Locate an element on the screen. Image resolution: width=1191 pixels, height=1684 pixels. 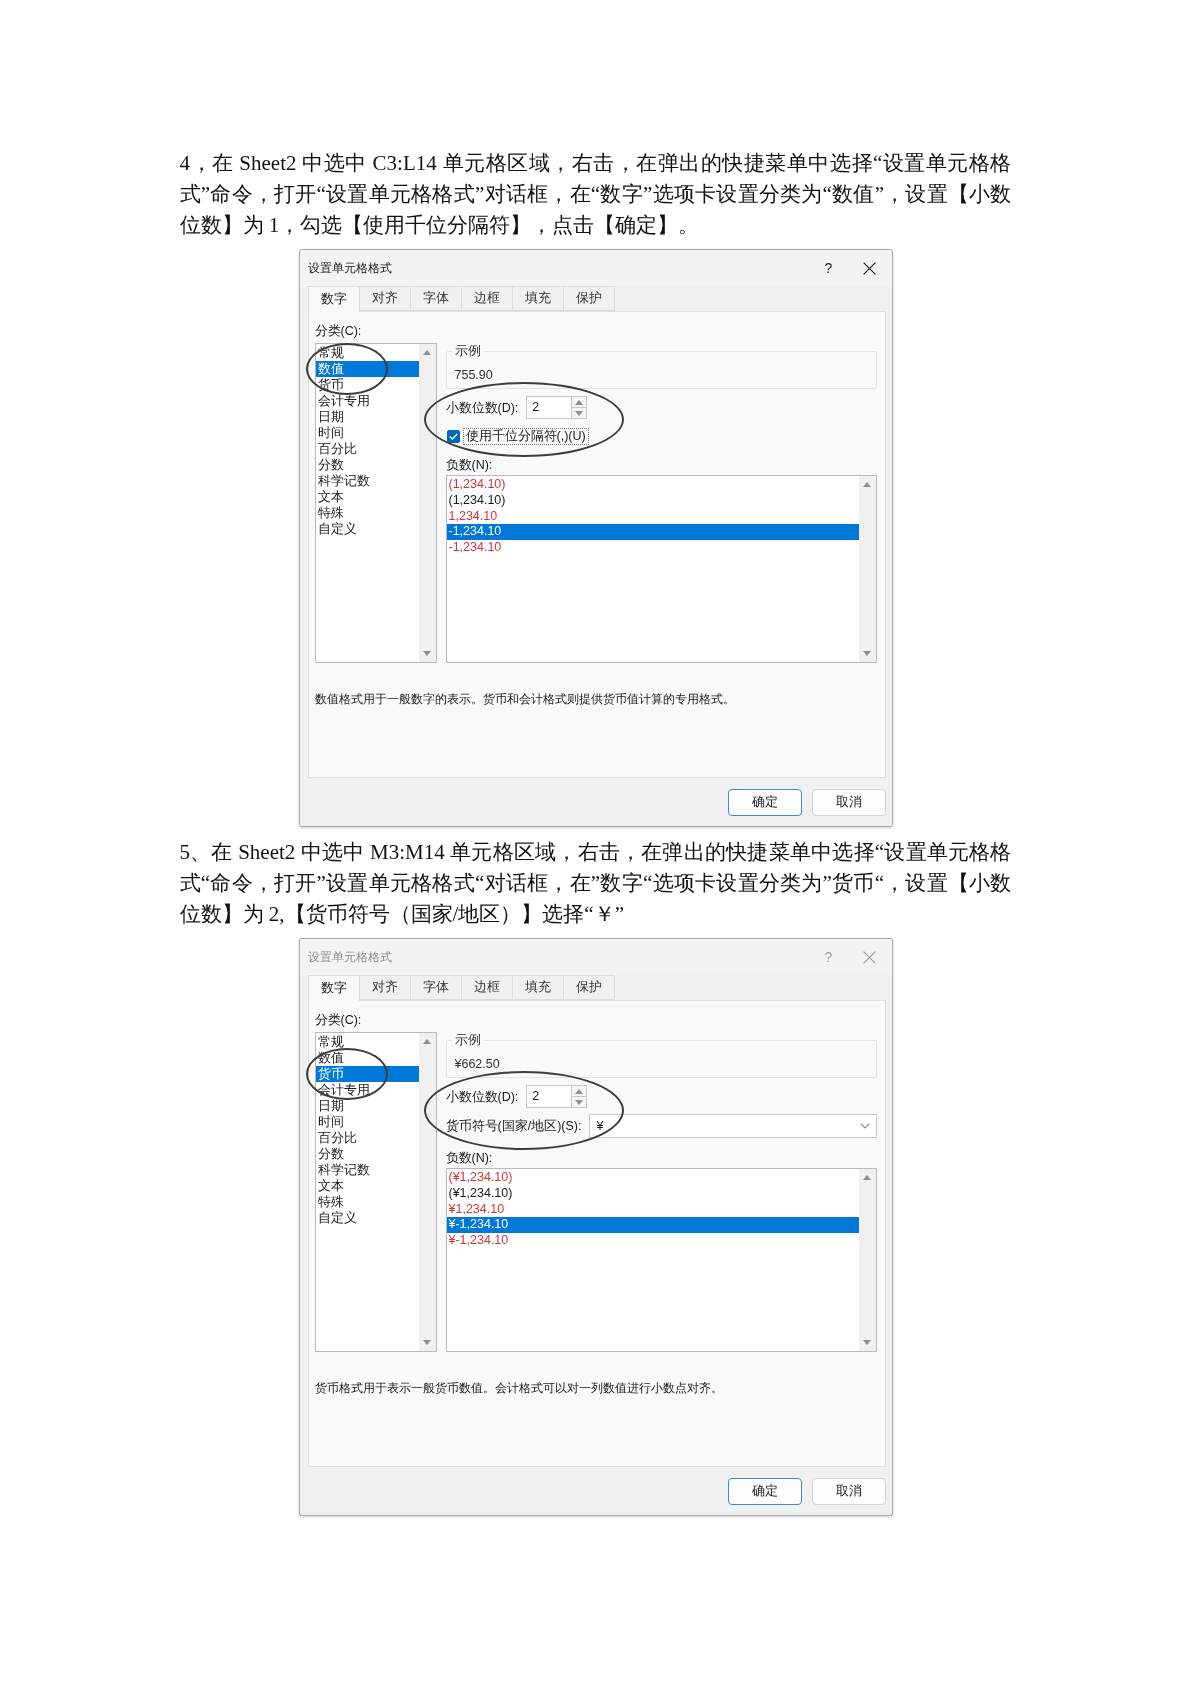
instruction-paragraph: 4，在 Sheet2 中选中 C3:L14 单元格区域，右击，在弹出的快捷菜单中选择“设置单元格格式”命令，打开“设置单元格格式”对话框，在“数字”选项卡设置分类为“数值”，设置【小数位数】为 1，勾选【使用千位分隔符】，点击【确定】。 is located at coordinates (595, 194).